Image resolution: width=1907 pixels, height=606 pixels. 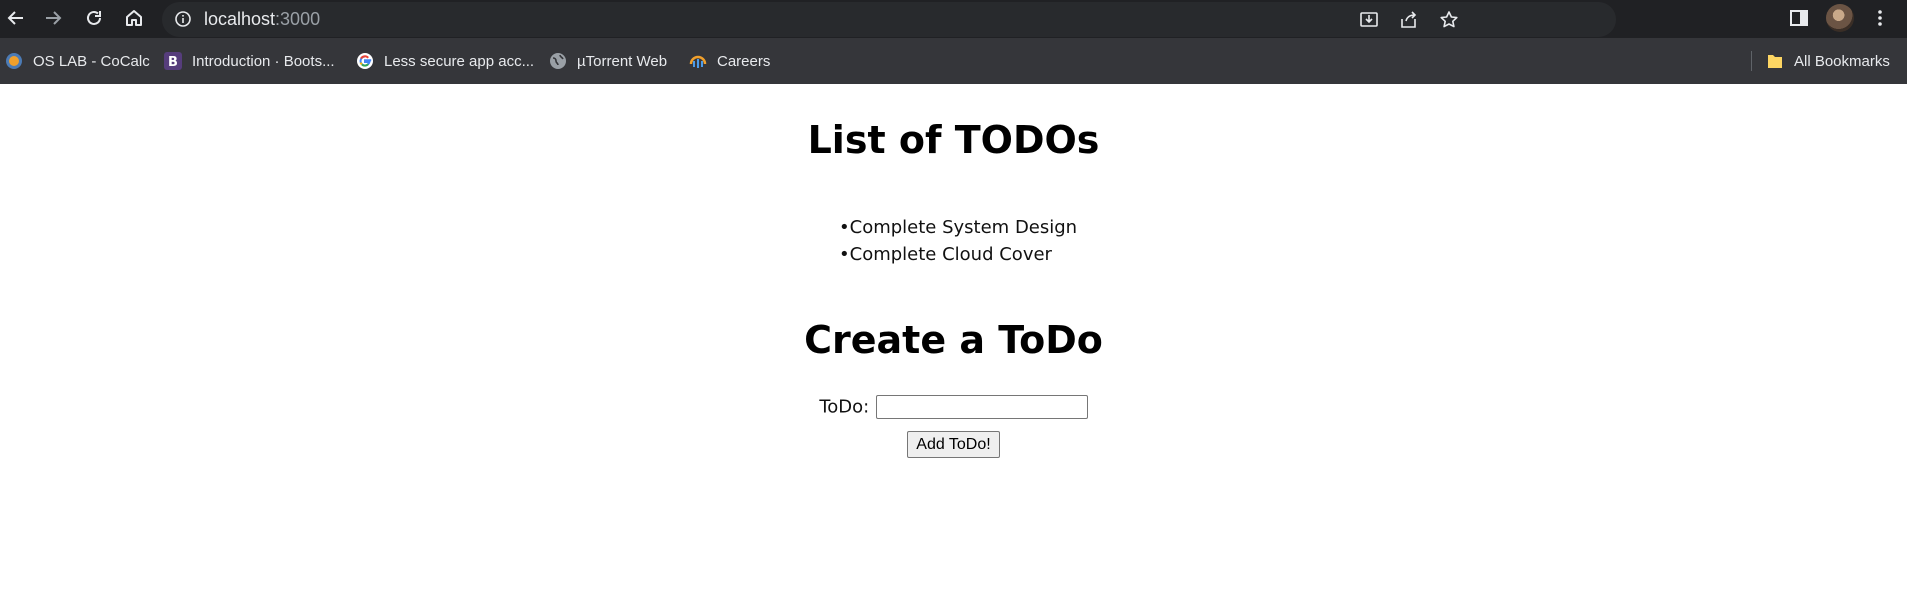 I want to click on profile-avatar, so click(x=1840, y=18).